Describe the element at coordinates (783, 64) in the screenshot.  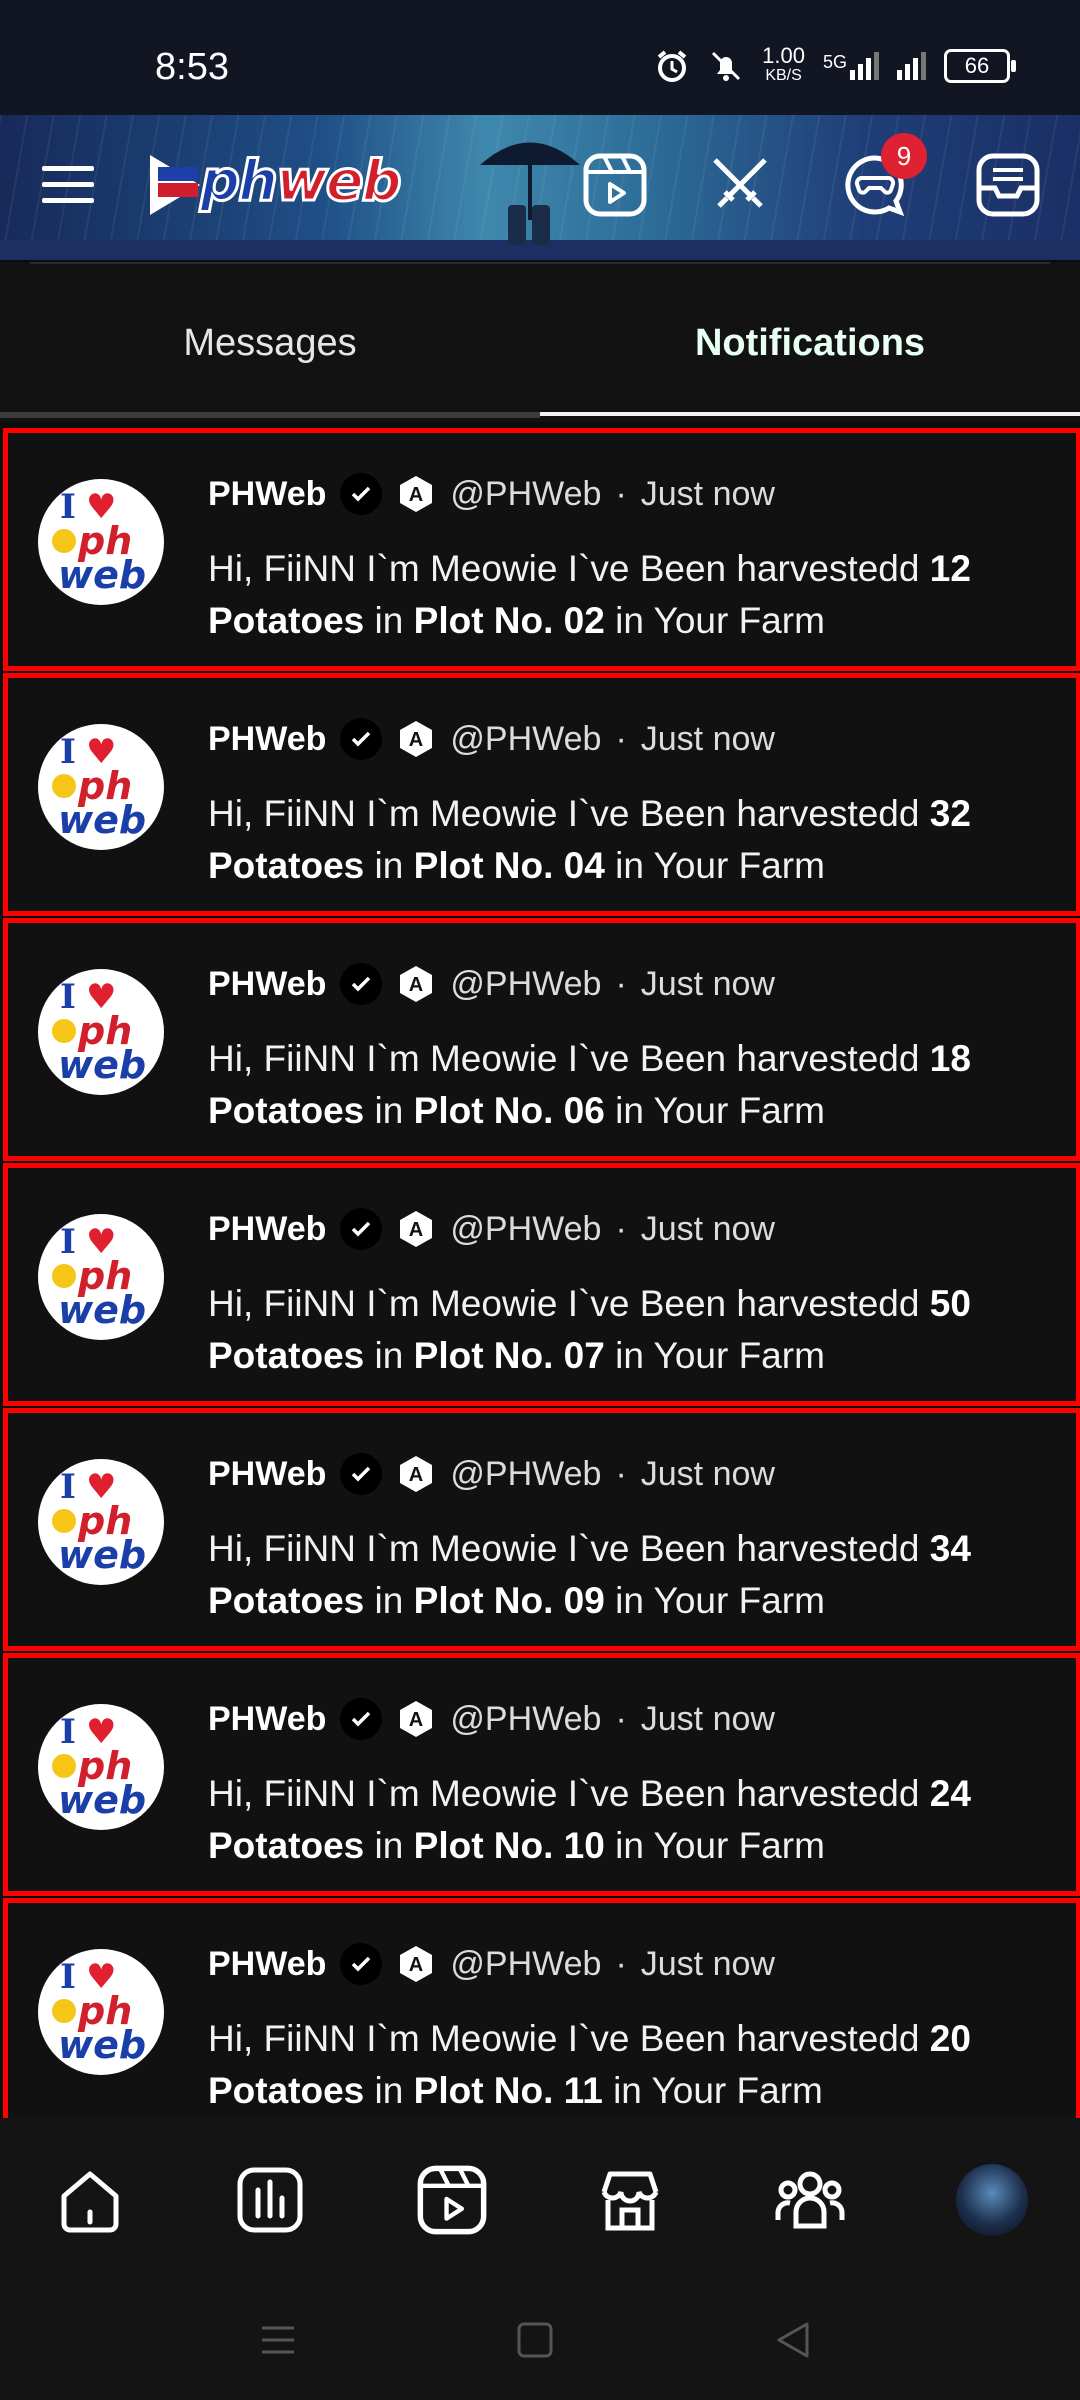
I see `net-speed: 1.00 KB/S` at that location.